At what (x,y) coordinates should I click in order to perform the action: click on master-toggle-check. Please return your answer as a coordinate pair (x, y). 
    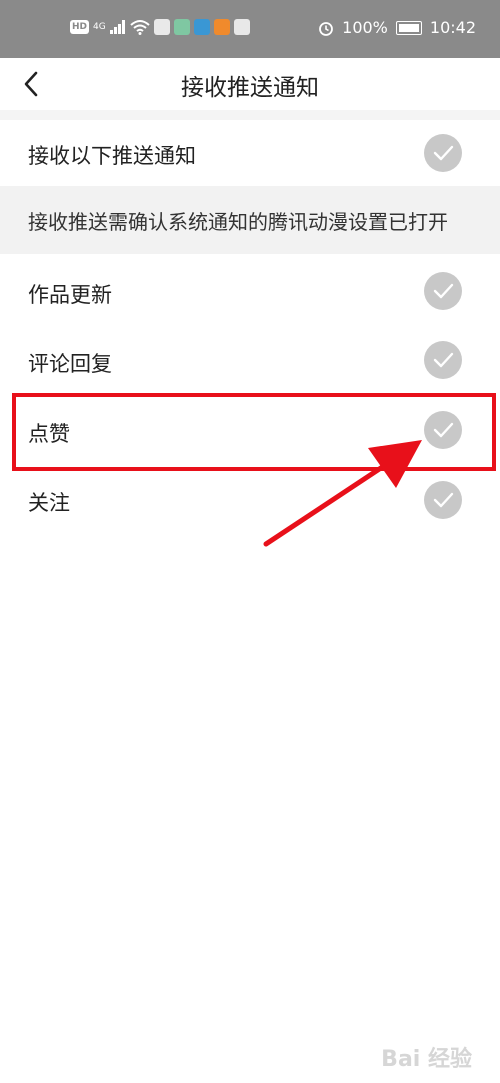
    Looking at the image, I should click on (443, 153).